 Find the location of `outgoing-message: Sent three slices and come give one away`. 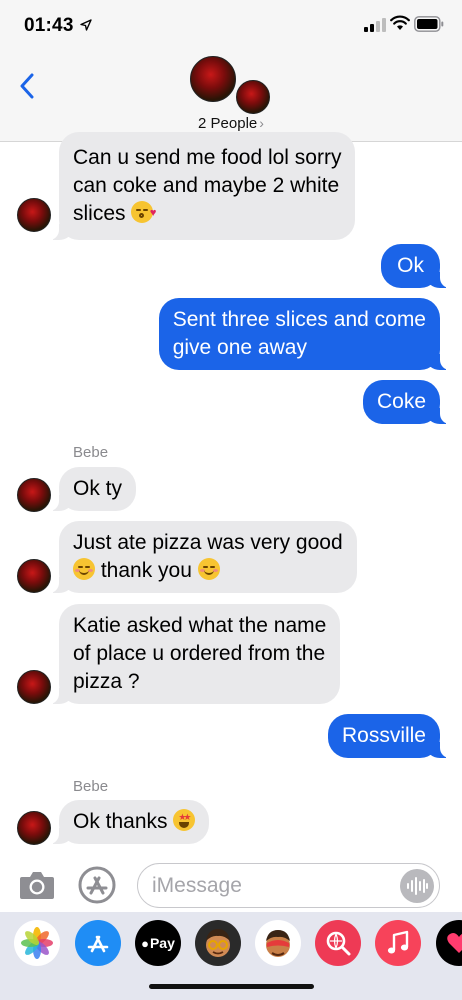

outgoing-message: Sent three slices and come give one away is located at coordinates (304, 334).